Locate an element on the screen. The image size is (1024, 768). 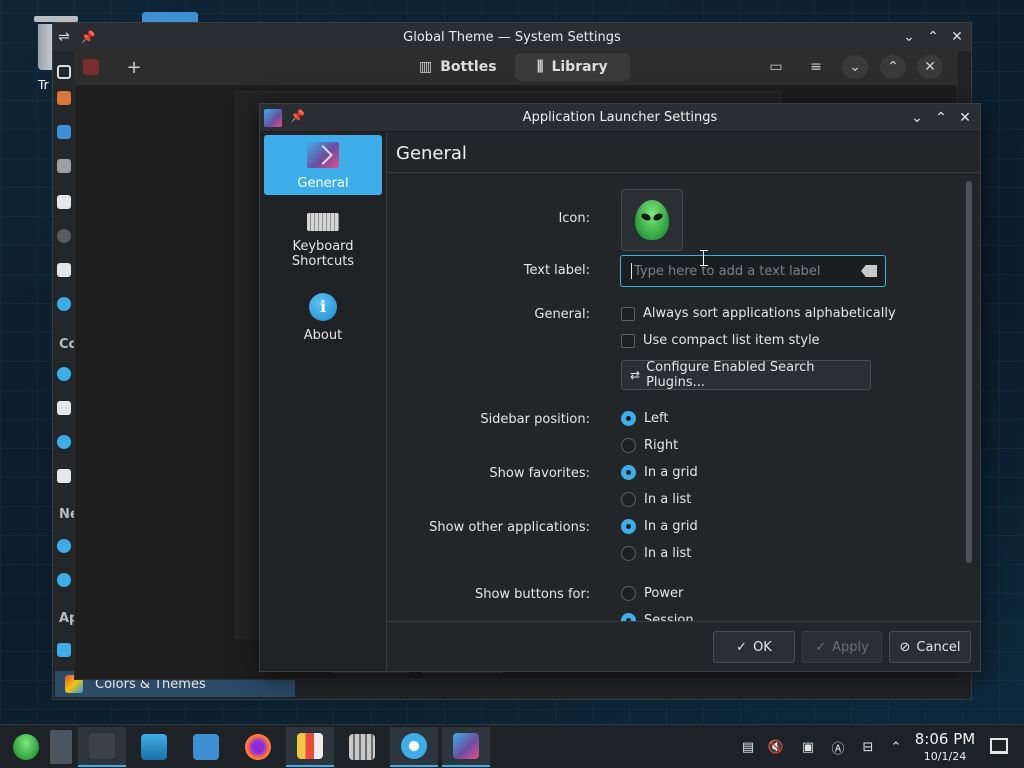
tab-library: ⫼ Library is located at coordinates (572, 67).